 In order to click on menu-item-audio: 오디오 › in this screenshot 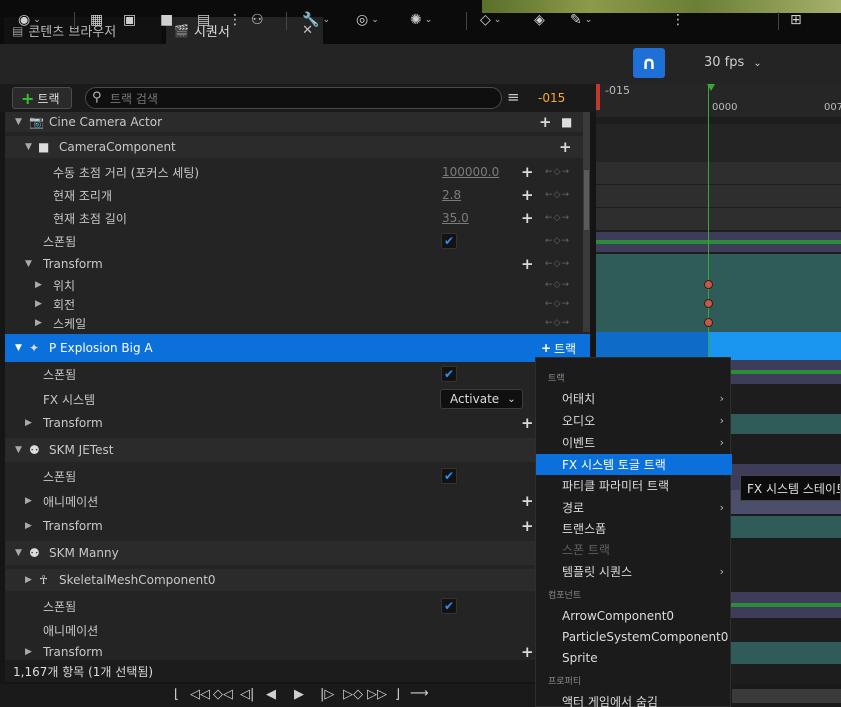, I will do `click(634, 420)`.